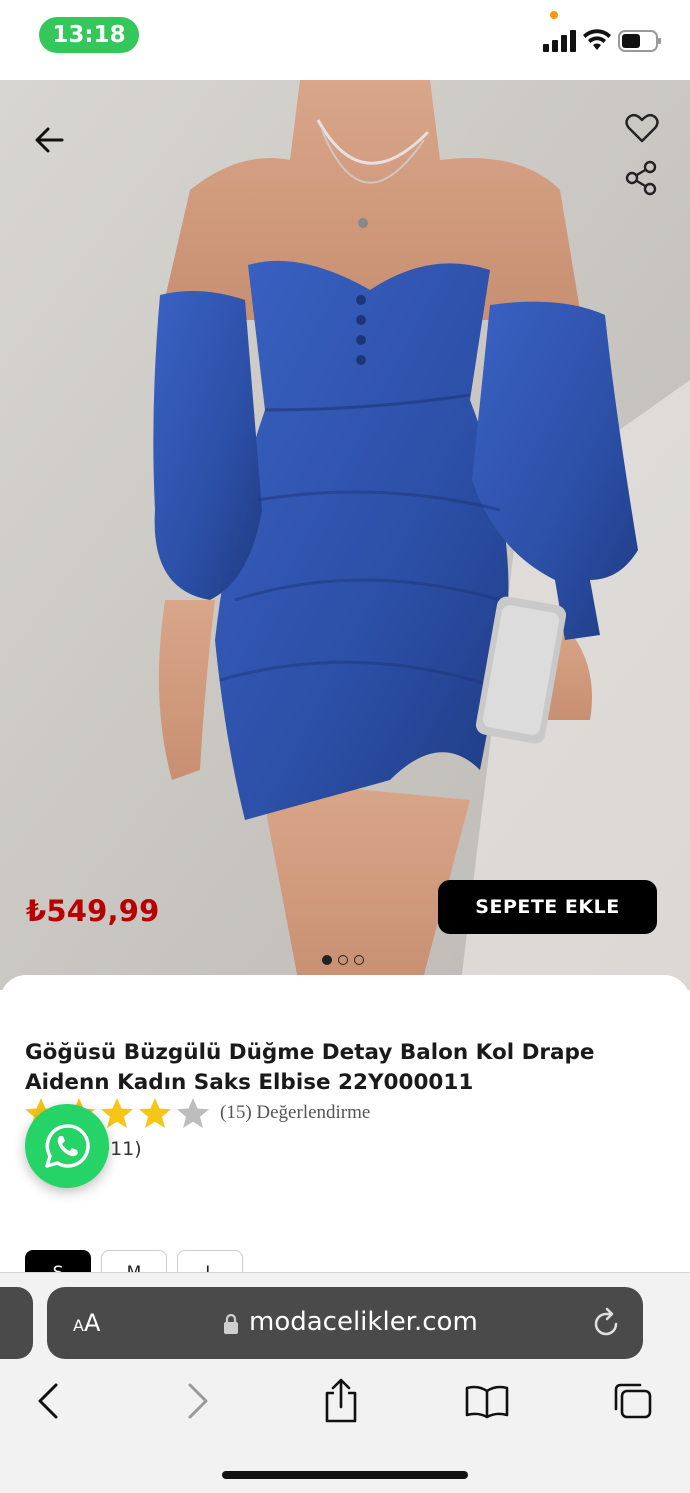 This screenshot has width=690, height=1493. What do you see at coordinates (50, 140) in the screenshot?
I see `arrow-left-icon` at bounding box center [50, 140].